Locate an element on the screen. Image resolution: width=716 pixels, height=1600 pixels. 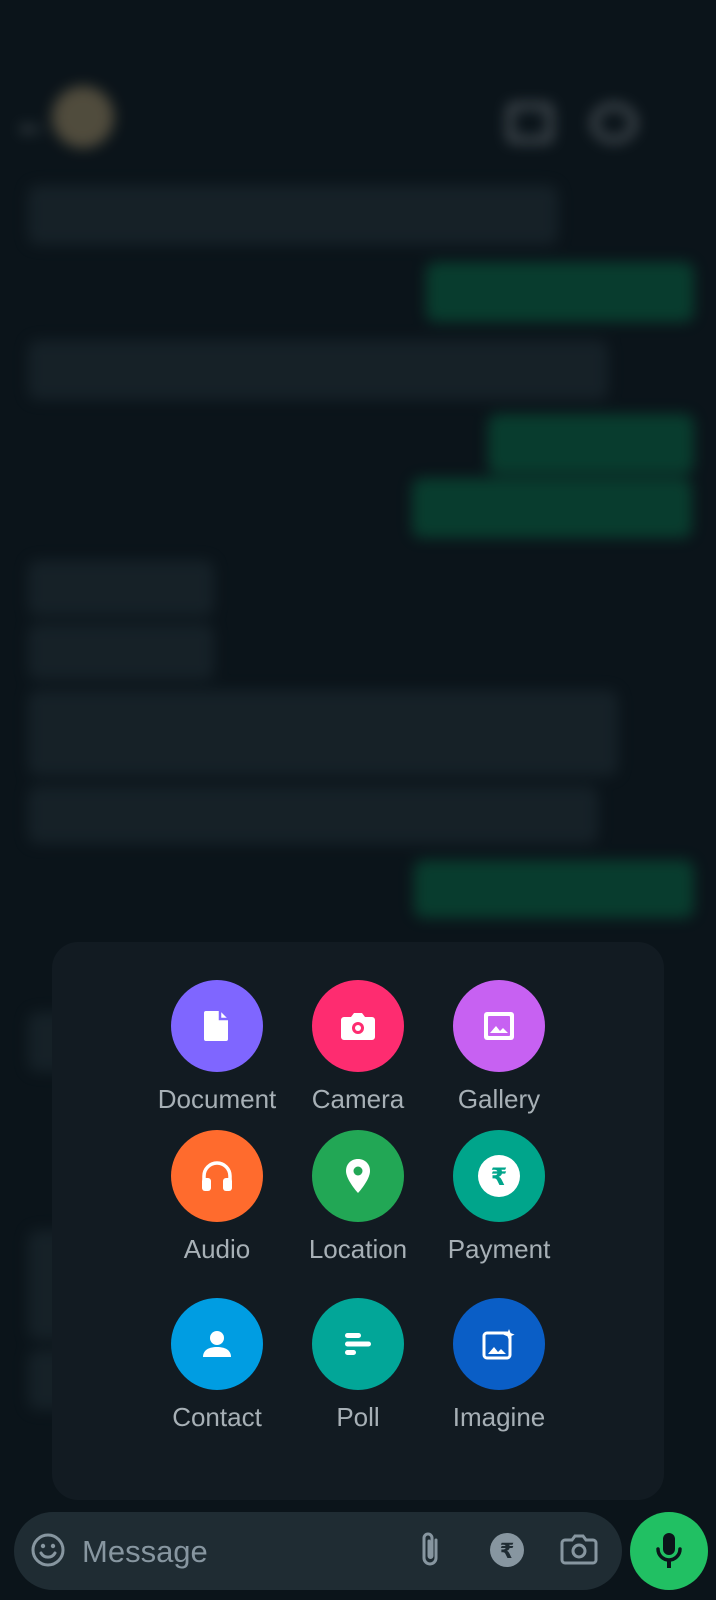
microphone-icon is located at coordinates (669, 1550).